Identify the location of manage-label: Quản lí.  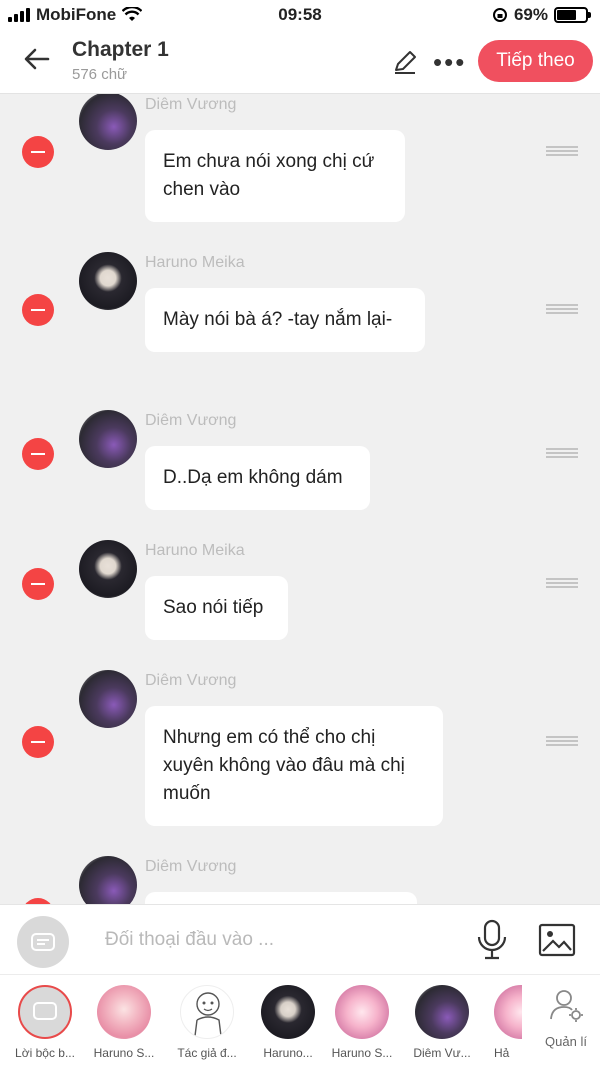
(566, 1041).